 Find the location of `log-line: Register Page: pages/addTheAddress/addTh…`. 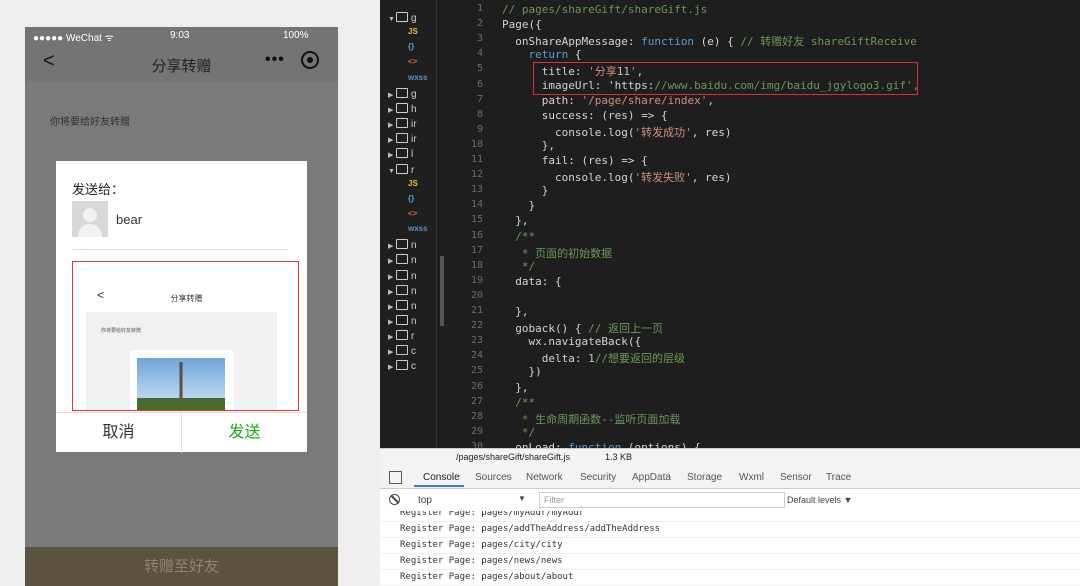

log-line: Register Page: pages/addTheAddress/addTh… is located at coordinates (530, 529).